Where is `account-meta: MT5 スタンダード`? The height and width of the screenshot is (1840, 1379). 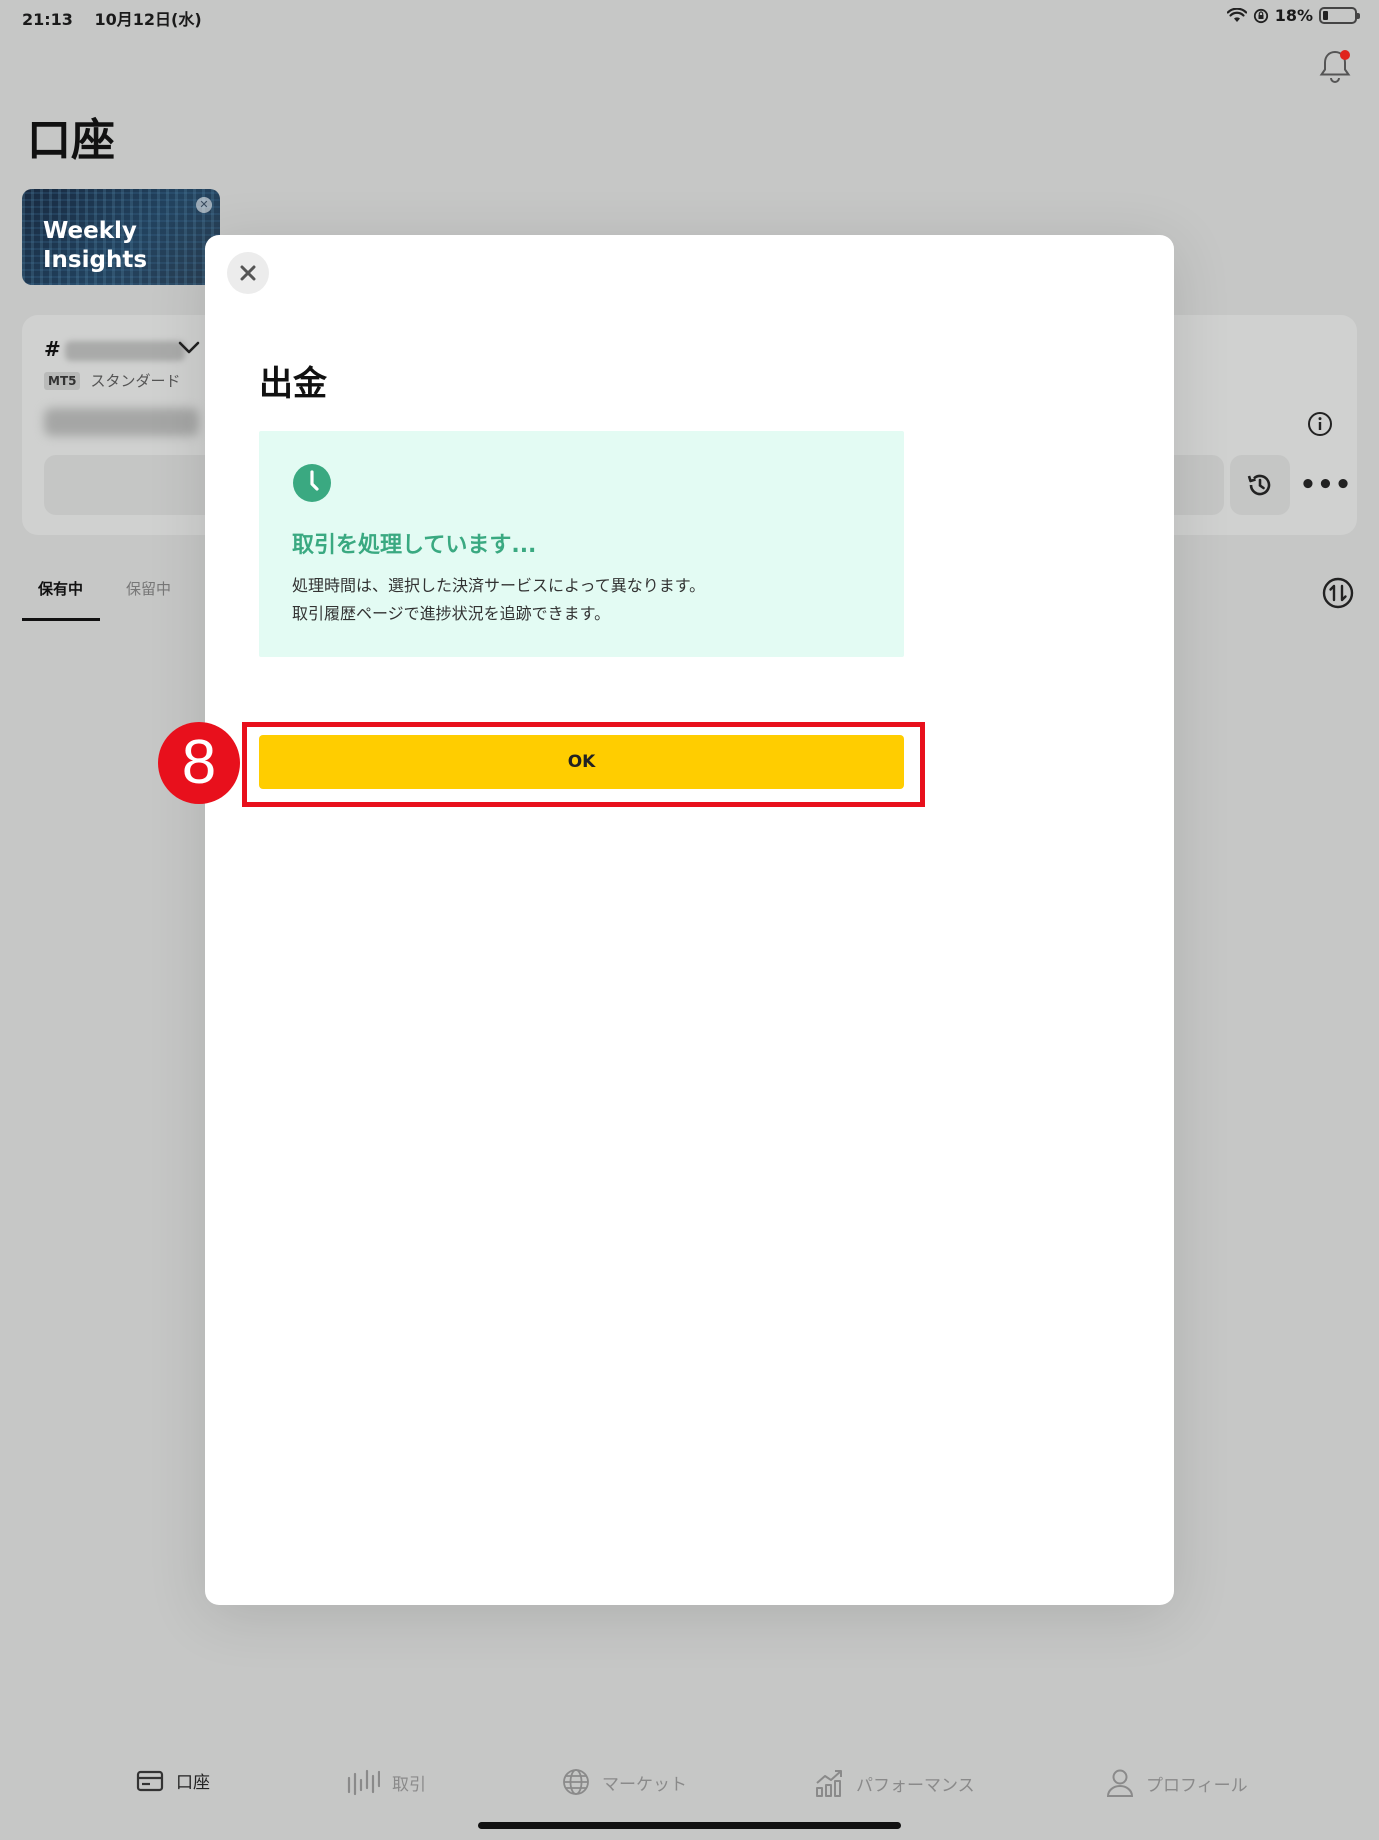 account-meta: MT5 スタンダード is located at coordinates (112, 380).